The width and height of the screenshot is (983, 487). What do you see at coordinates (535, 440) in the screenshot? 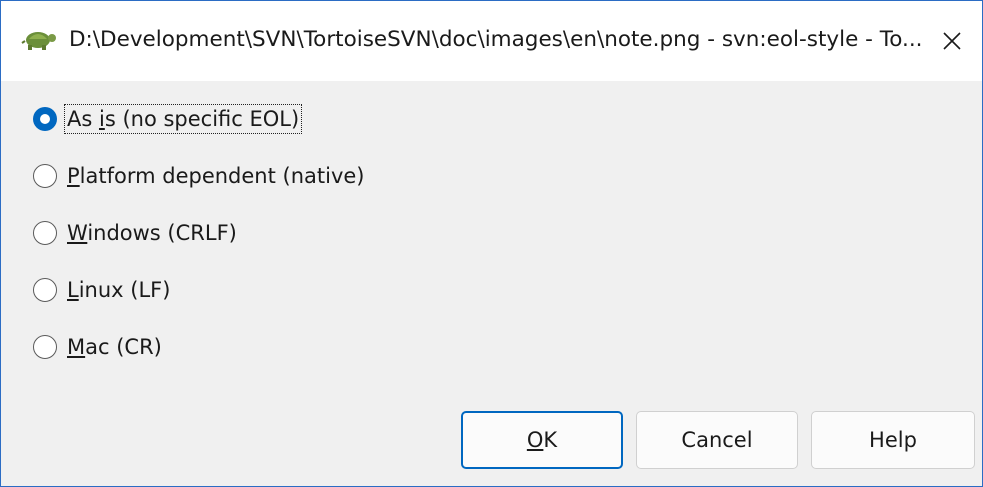
I see `ok-mnemonic: O` at bounding box center [535, 440].